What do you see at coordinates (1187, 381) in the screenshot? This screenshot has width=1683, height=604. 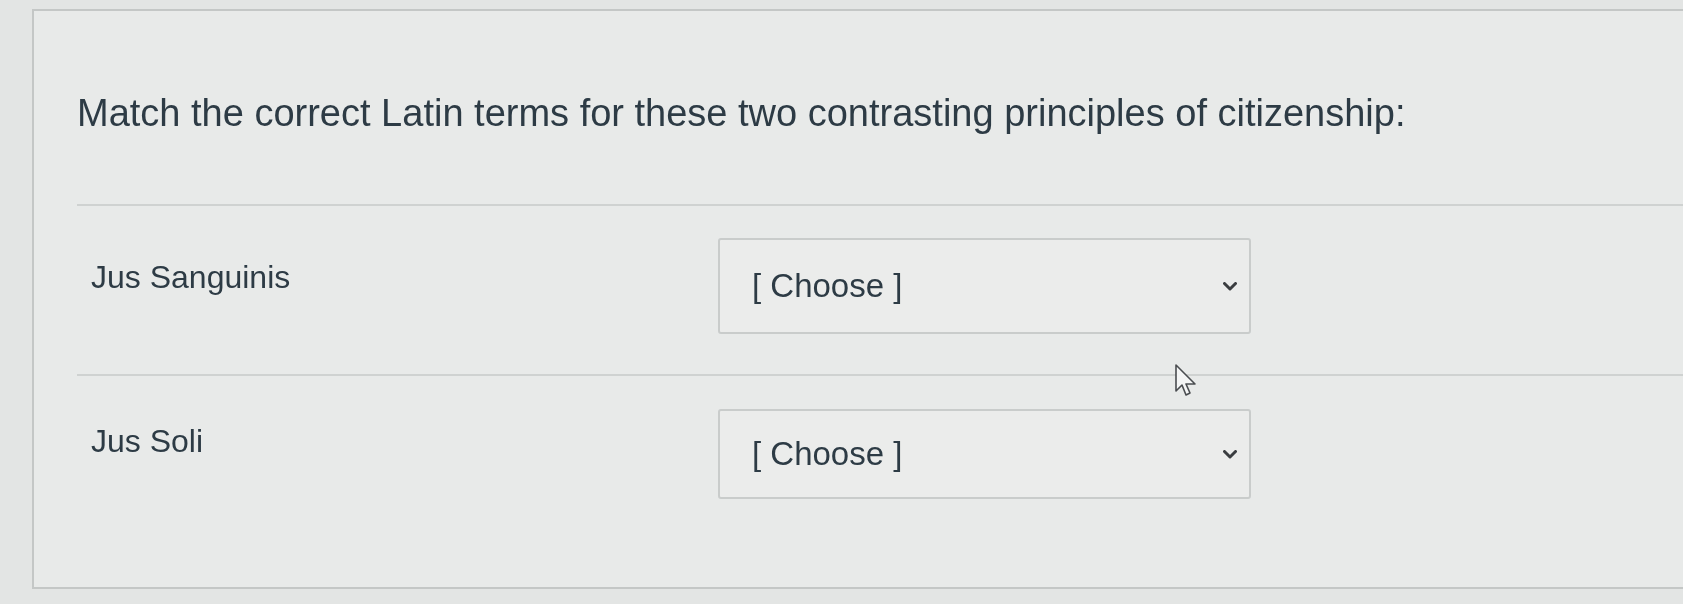 I see `mouse-pointer-icon` at bounding box center [1187, 381].